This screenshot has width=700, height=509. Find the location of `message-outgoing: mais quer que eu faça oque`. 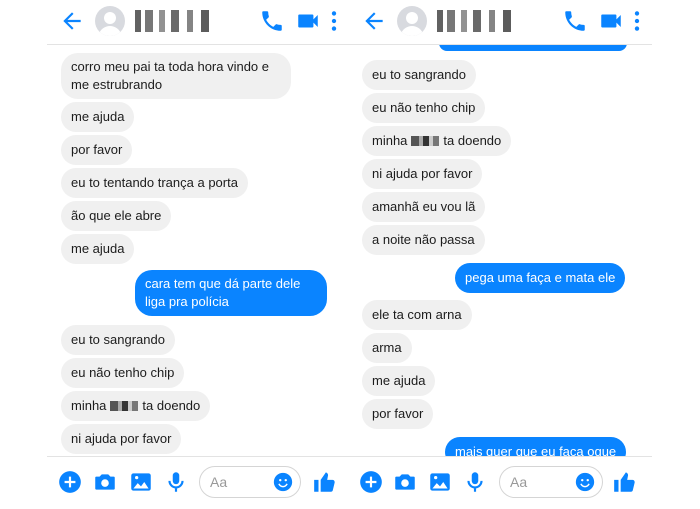

message-outgoing: mais quer que eu faça oque is located at coordinates (536, 446).